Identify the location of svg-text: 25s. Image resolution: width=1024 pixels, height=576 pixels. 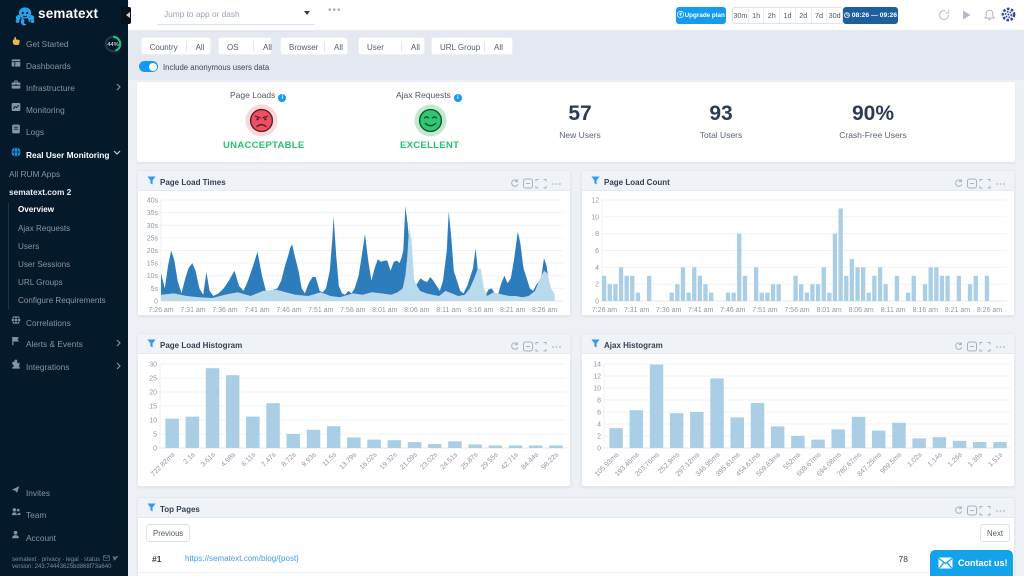
(153, 238).